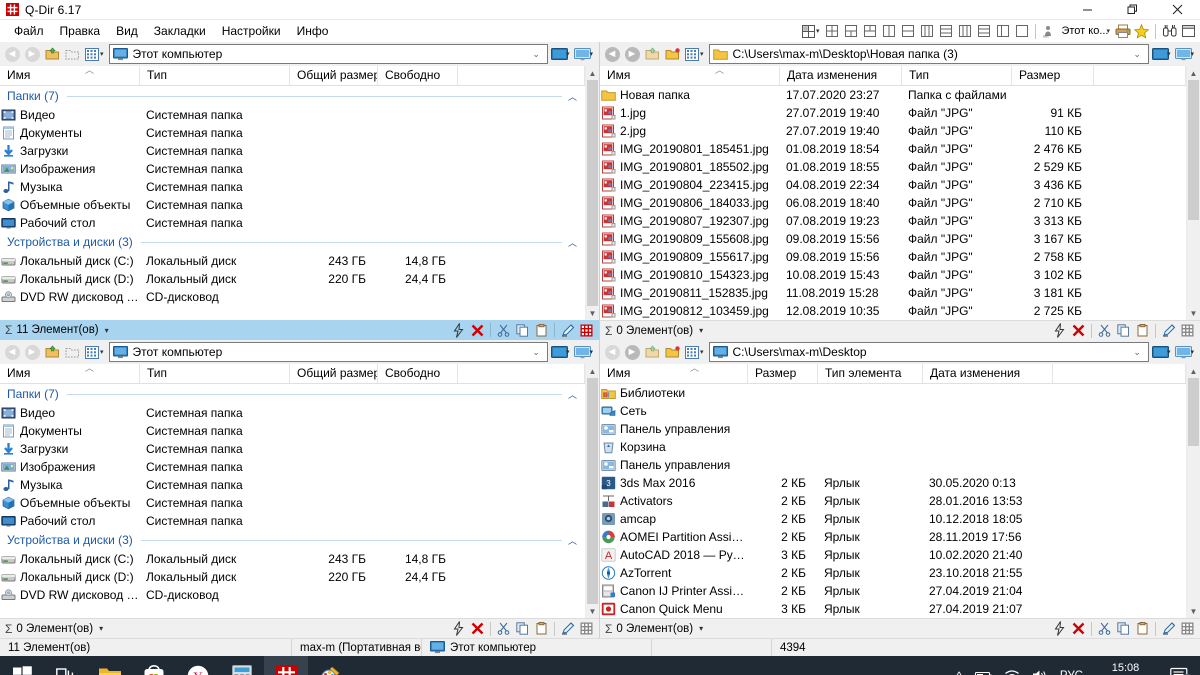 This screenshot has width=1200, height=675. I want to click on table-row: Видео Системная папка, so click(292, 115).